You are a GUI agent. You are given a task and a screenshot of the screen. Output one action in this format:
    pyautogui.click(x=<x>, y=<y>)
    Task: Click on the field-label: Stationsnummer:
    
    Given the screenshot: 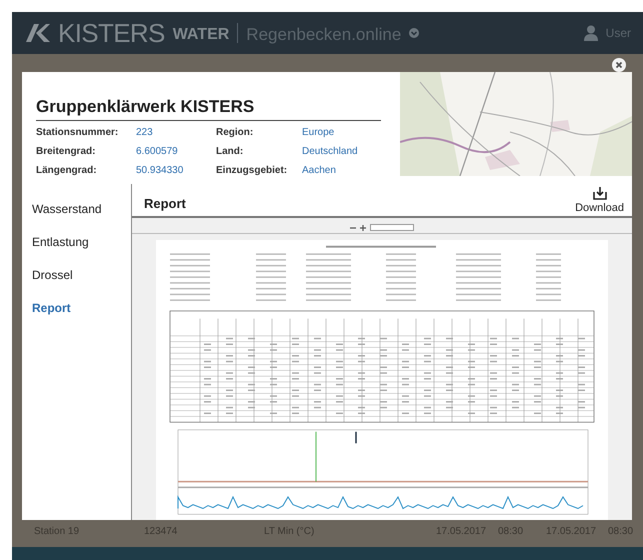 What is the action you would take?
    pyautogui.click(x=78, y=132)
    